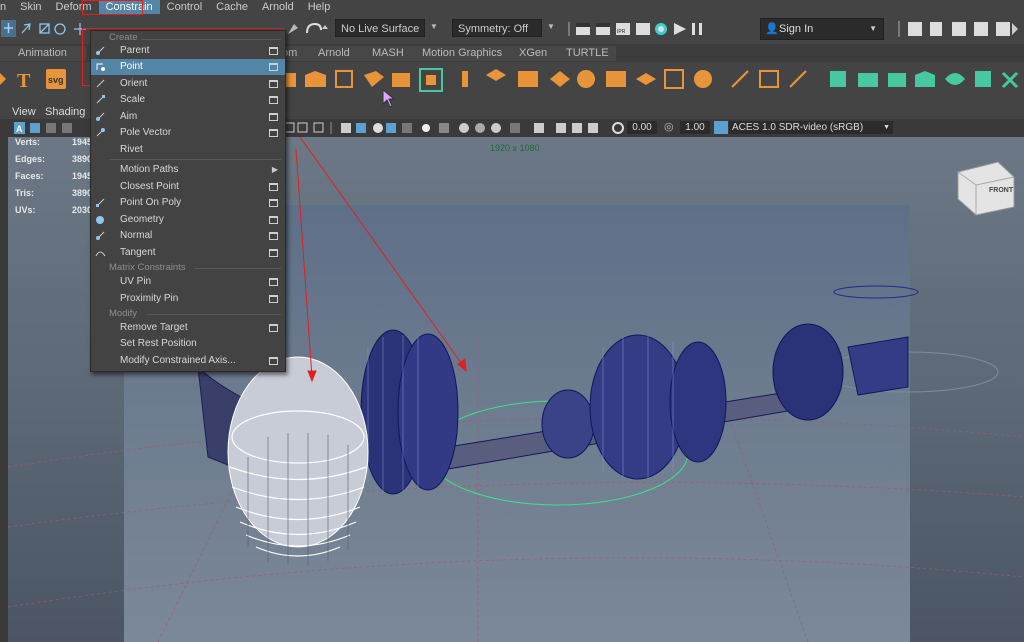 The height and width of the screenshot is (642, 1024). I want to click on menu-item-label: Point On Poly, so click(151, 202).